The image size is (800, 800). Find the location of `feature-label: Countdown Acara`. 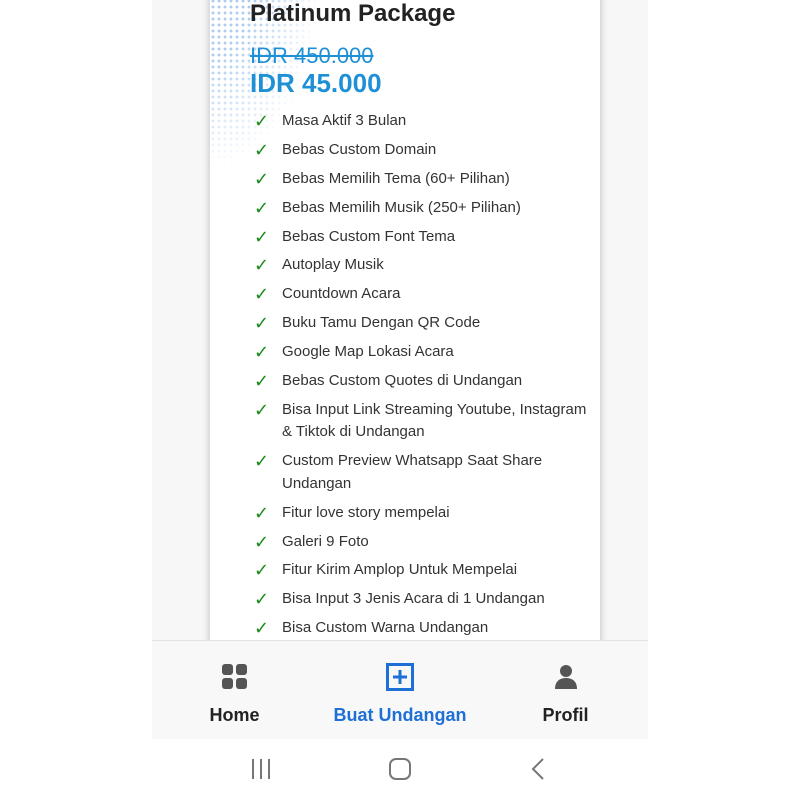

feature-label: Countdown Acara is located at coordinates (341, 294).